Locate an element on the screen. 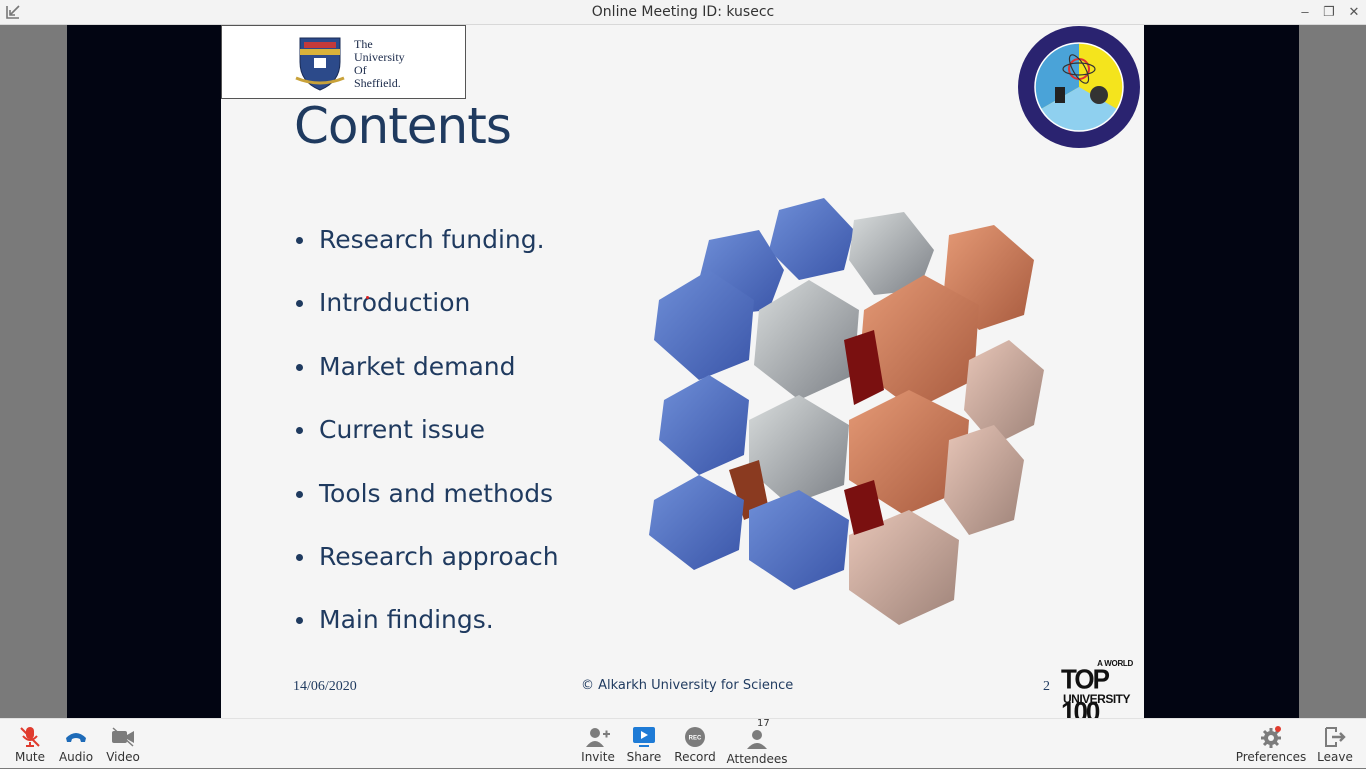 The width and height of the screenshot is (1366, 769). list-item: Main findings. is located at coordinates (426, 636).